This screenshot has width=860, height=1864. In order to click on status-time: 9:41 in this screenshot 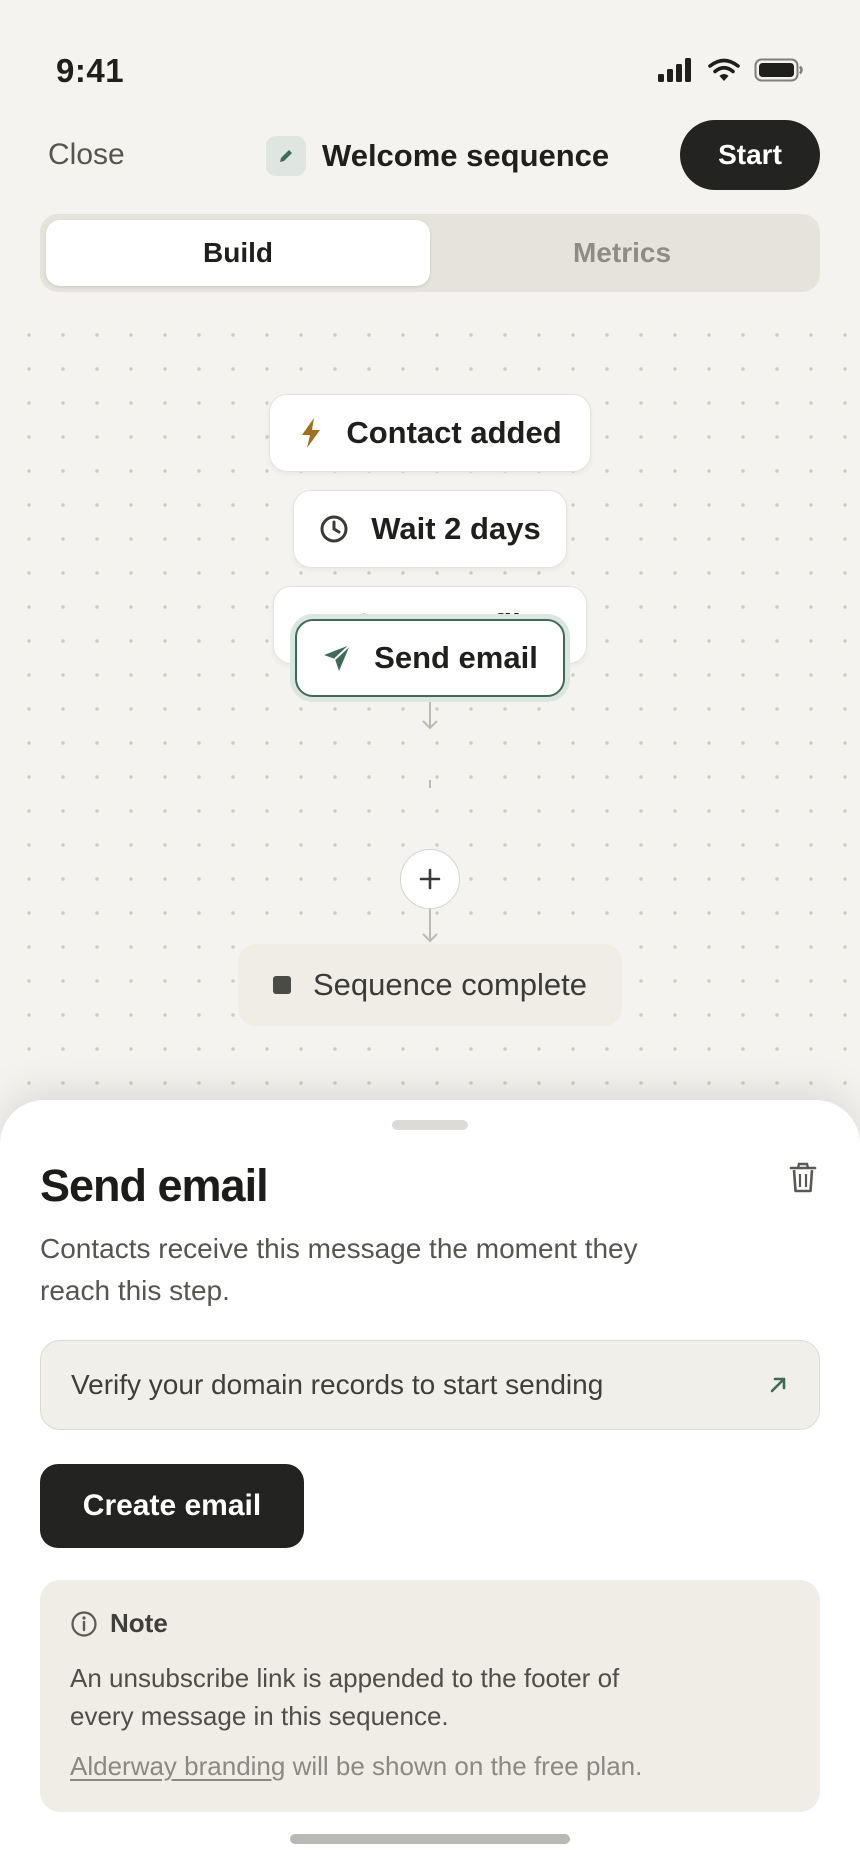, I will do `click(90, 70)`.